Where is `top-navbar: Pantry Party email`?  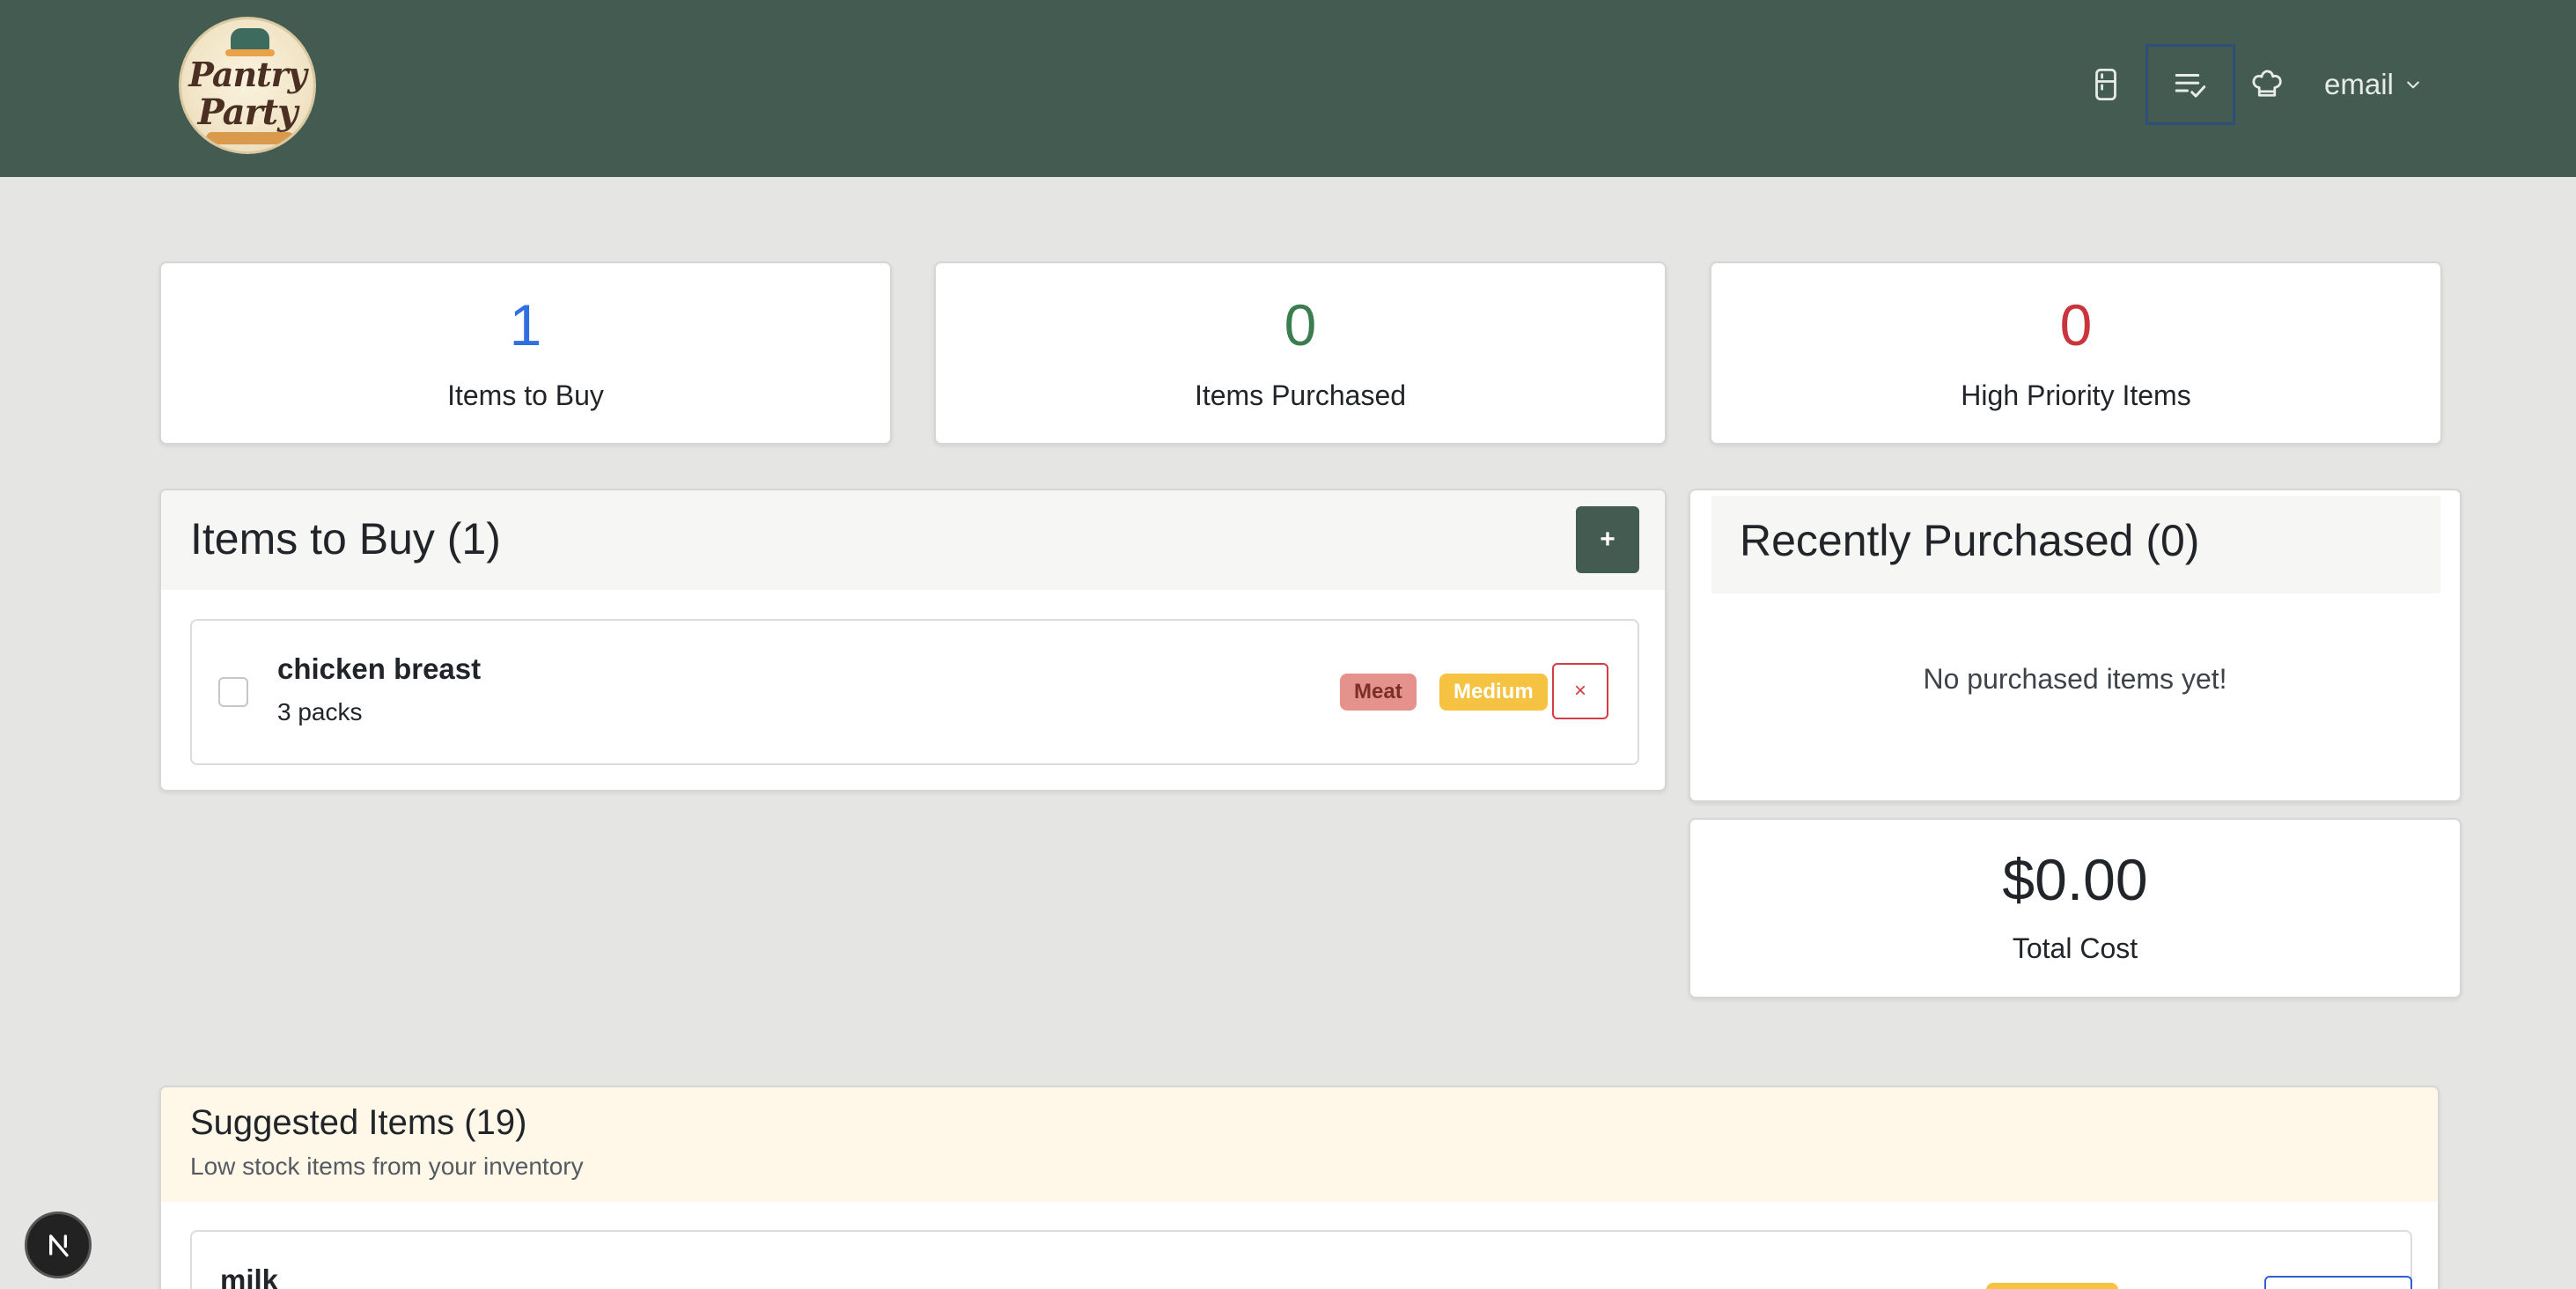 top-navbar: Pantry Party email is located at coordinates (1288, 88).